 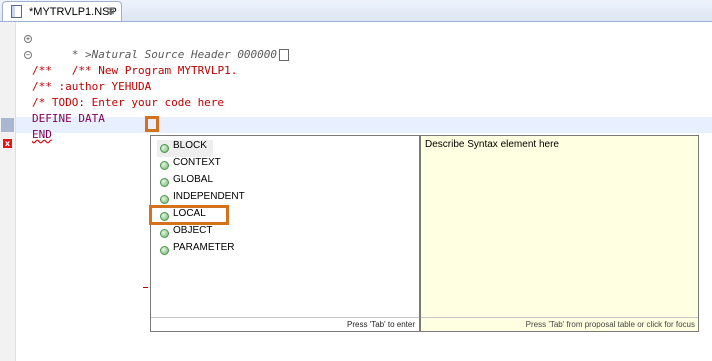 I want to click on vertical-ruler: x, so click(x=8, y=191).